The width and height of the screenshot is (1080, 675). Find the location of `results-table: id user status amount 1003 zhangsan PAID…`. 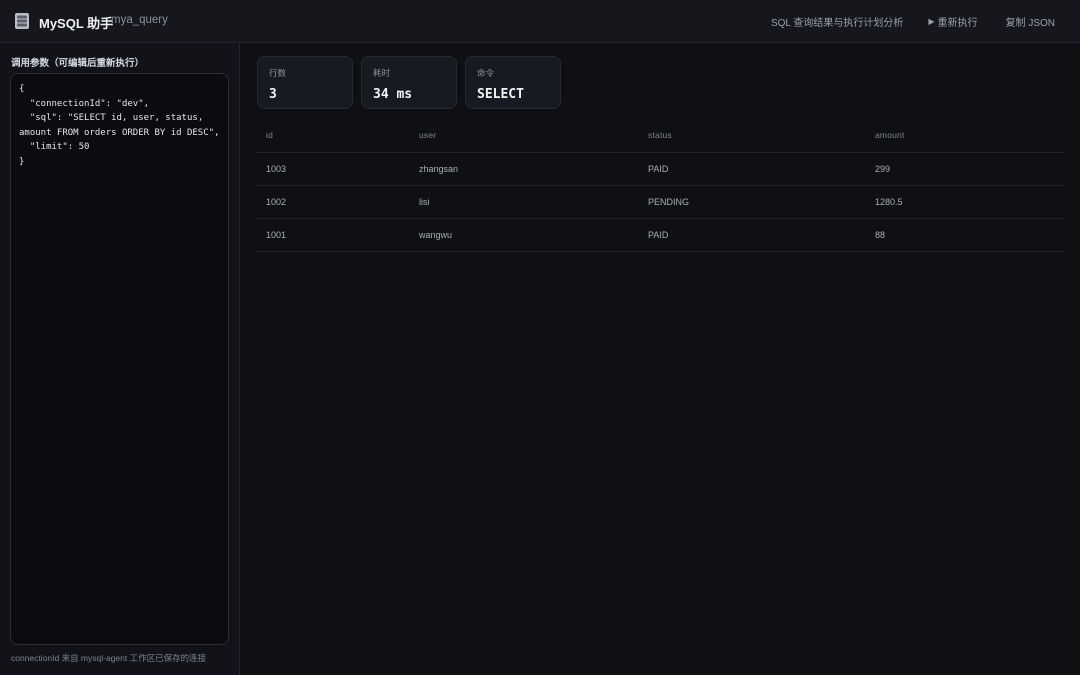

results-table: id user status amount 1003 zhangsan PAID… is located at coordinates (660, 185).